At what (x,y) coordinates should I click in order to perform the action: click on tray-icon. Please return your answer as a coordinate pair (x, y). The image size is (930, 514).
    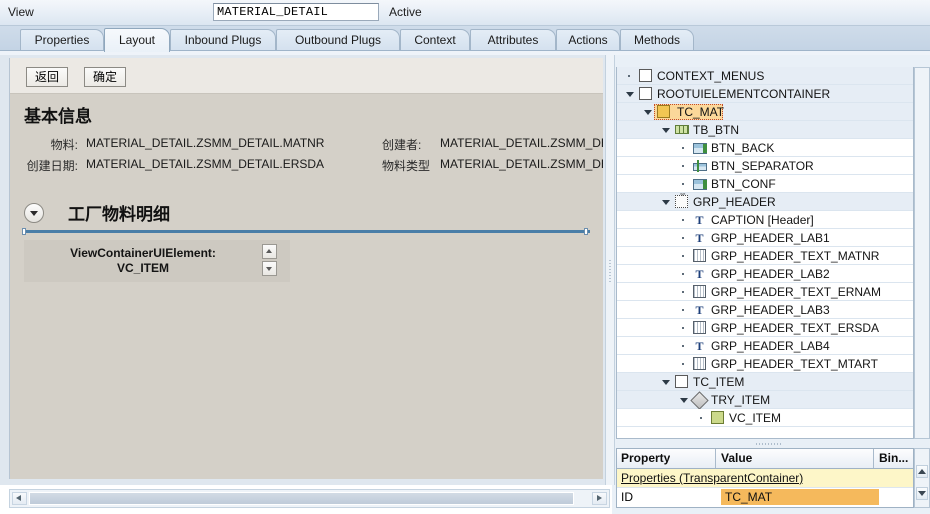
    Looking at the image, I should click on (699, 400).